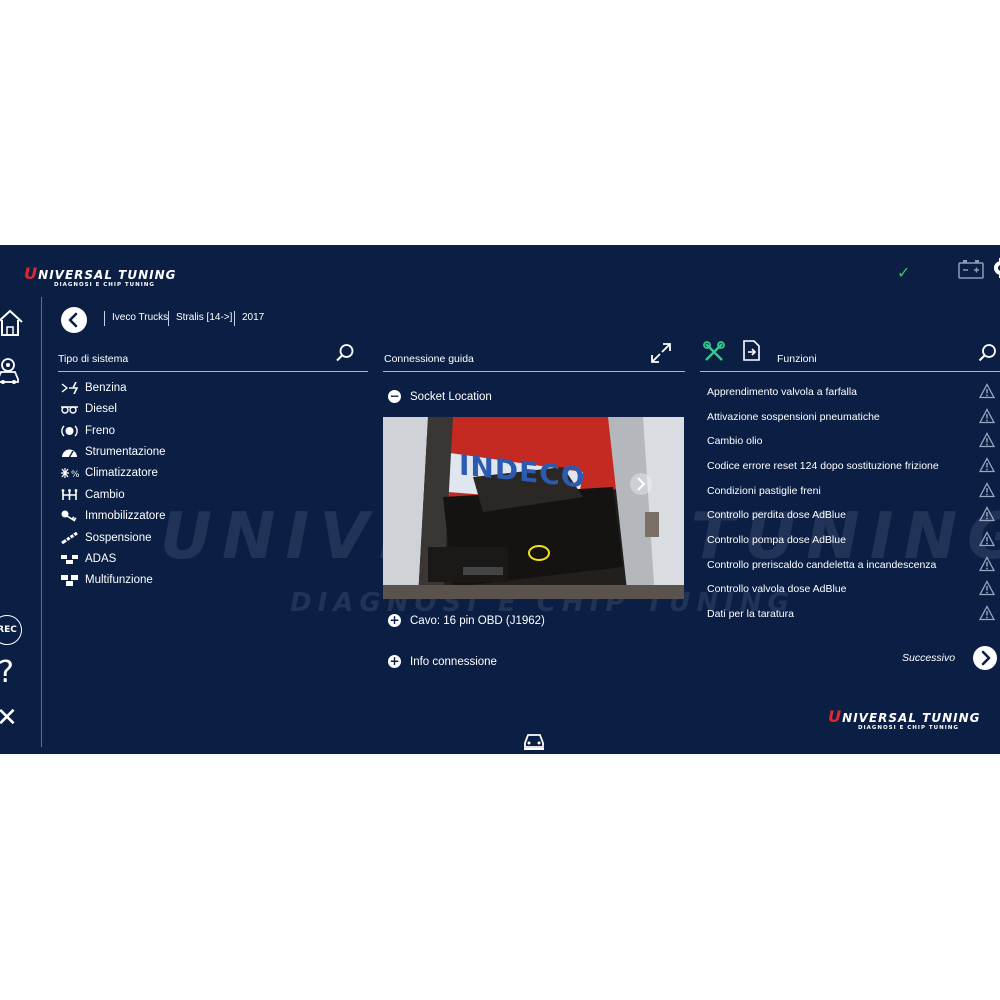  Describe the element at coordinates (776, 515) in the screenshot. I see `function-item-label: Controllo perdita dose AdBlue` at that location.